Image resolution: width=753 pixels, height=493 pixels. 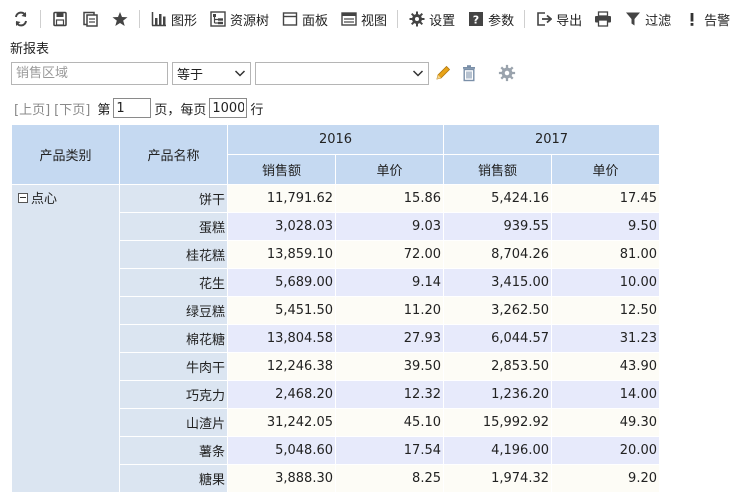 I want to click on header-price-2017: 单价, so click(x=605, y=169).